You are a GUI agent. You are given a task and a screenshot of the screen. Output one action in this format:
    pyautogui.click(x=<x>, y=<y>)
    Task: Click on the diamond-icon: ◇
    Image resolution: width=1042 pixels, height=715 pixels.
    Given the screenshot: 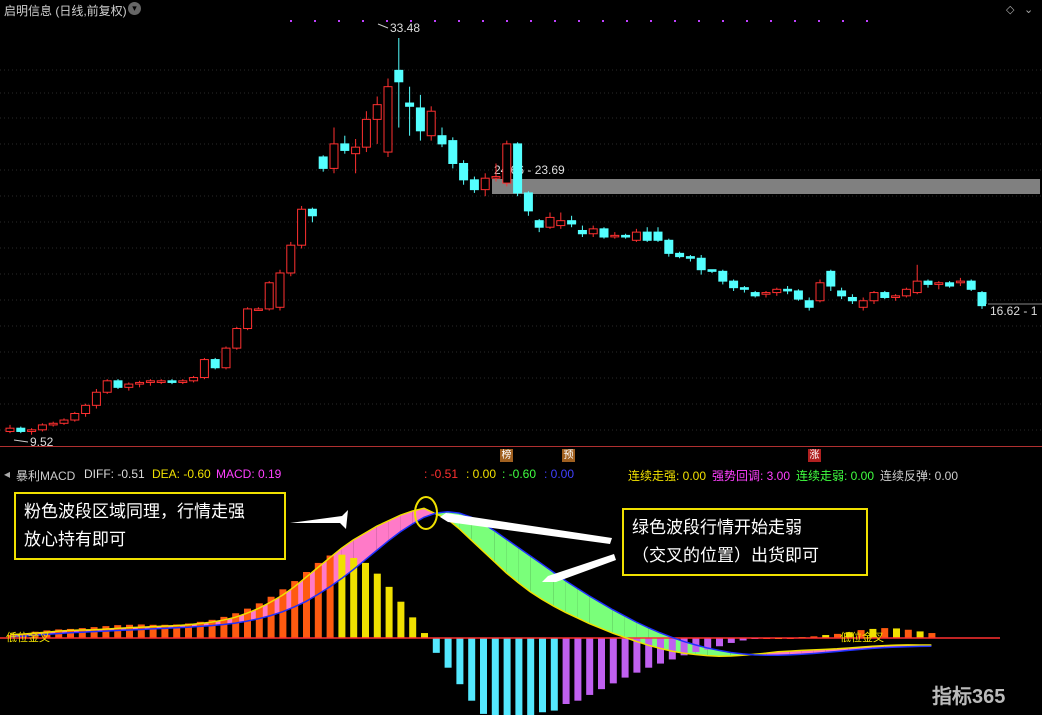 What is the action you would take?
    pyautogui.click(x=1010, y=9)
    